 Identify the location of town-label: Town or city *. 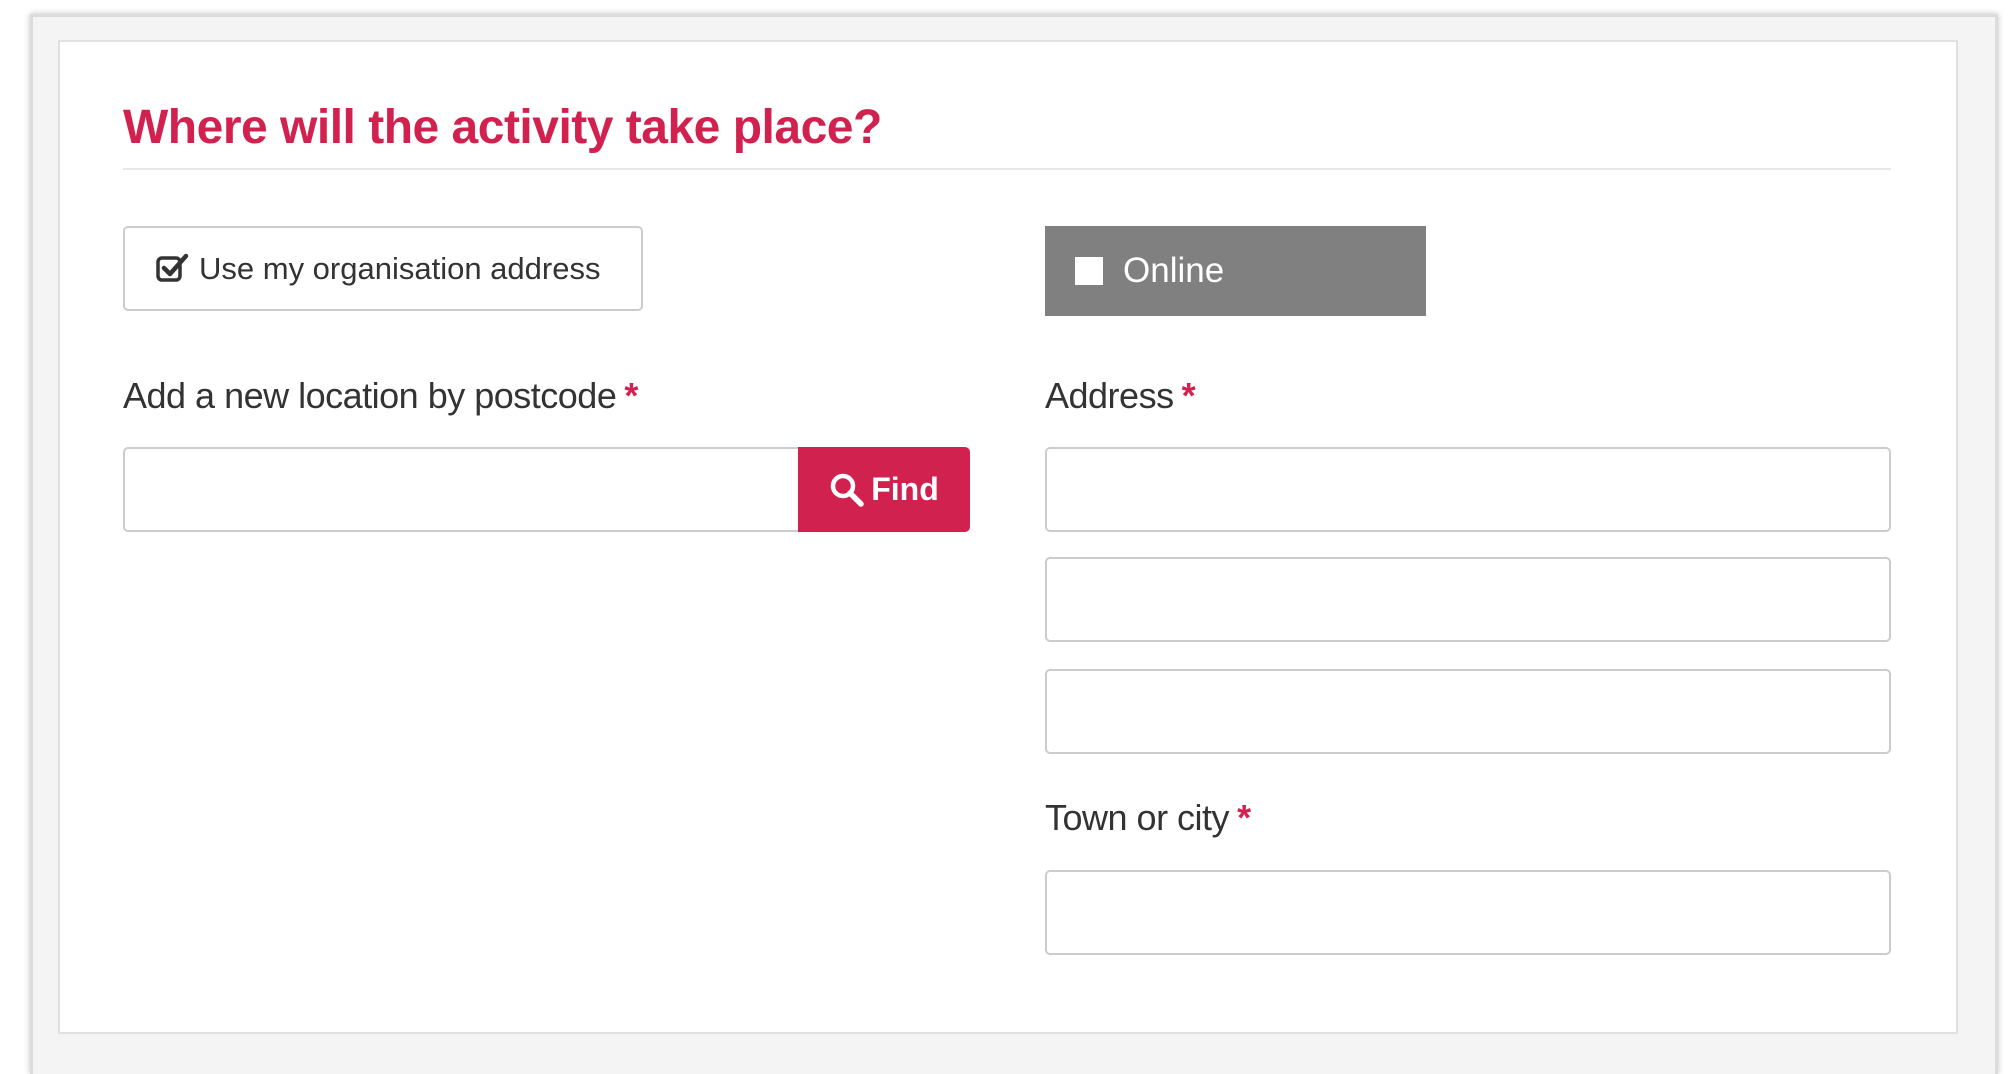
(1148, 818).